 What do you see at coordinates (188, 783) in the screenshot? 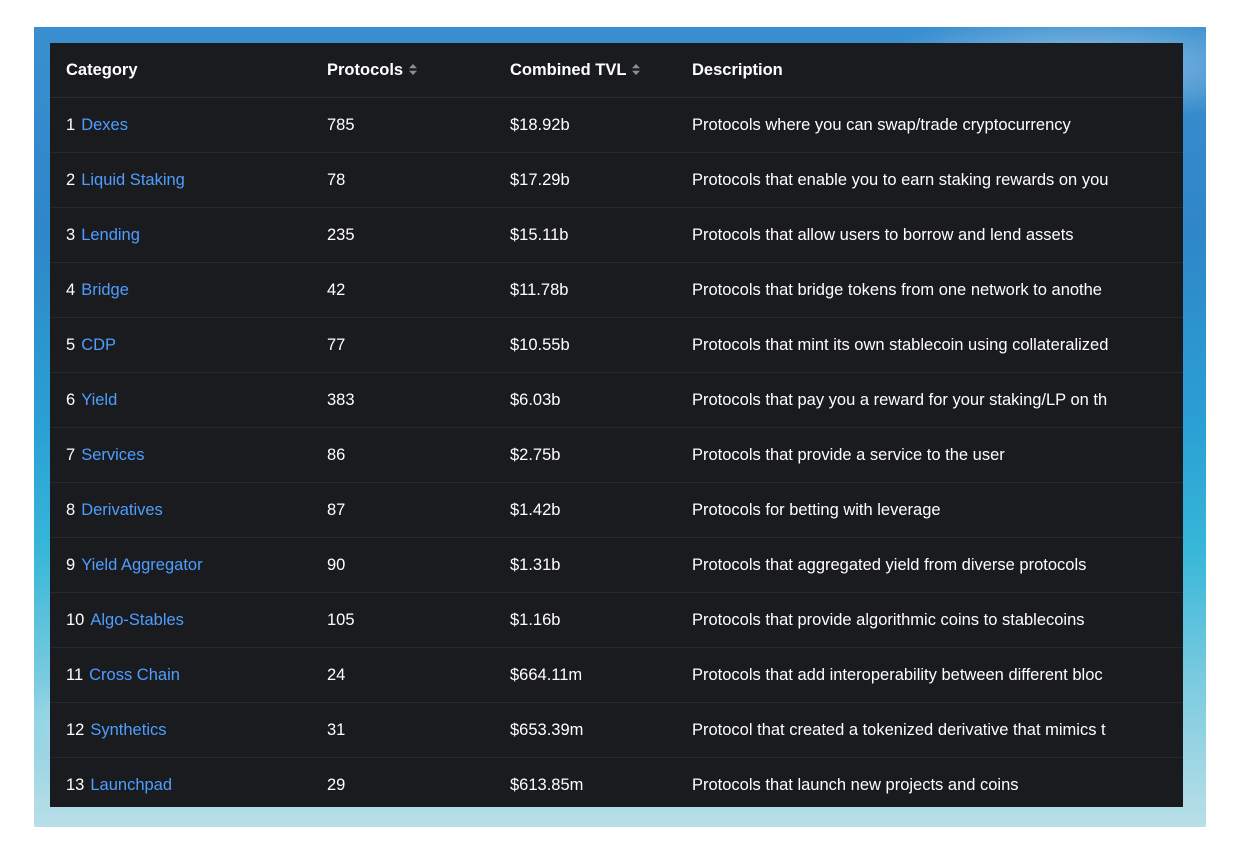
I see `category-cell: 13 Launchpad` at bounding box center [188, 783].